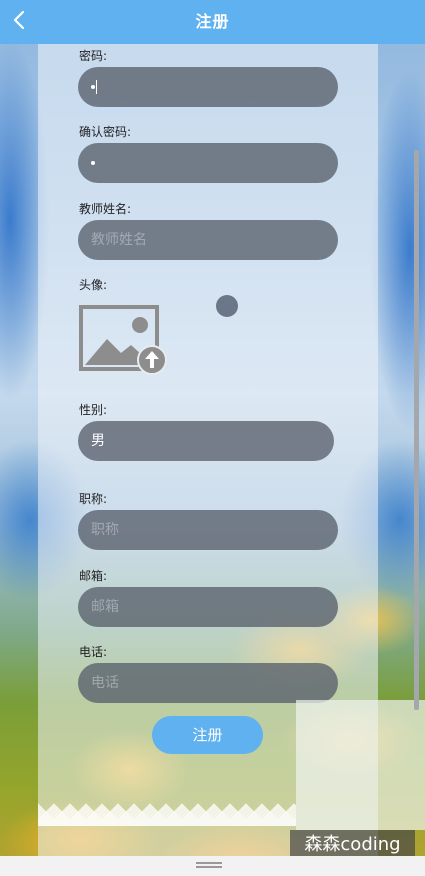  What do you see at coordinates (227, 306) in the screenshot?
I see `touch-indicator` at bounding box center [227, 306].